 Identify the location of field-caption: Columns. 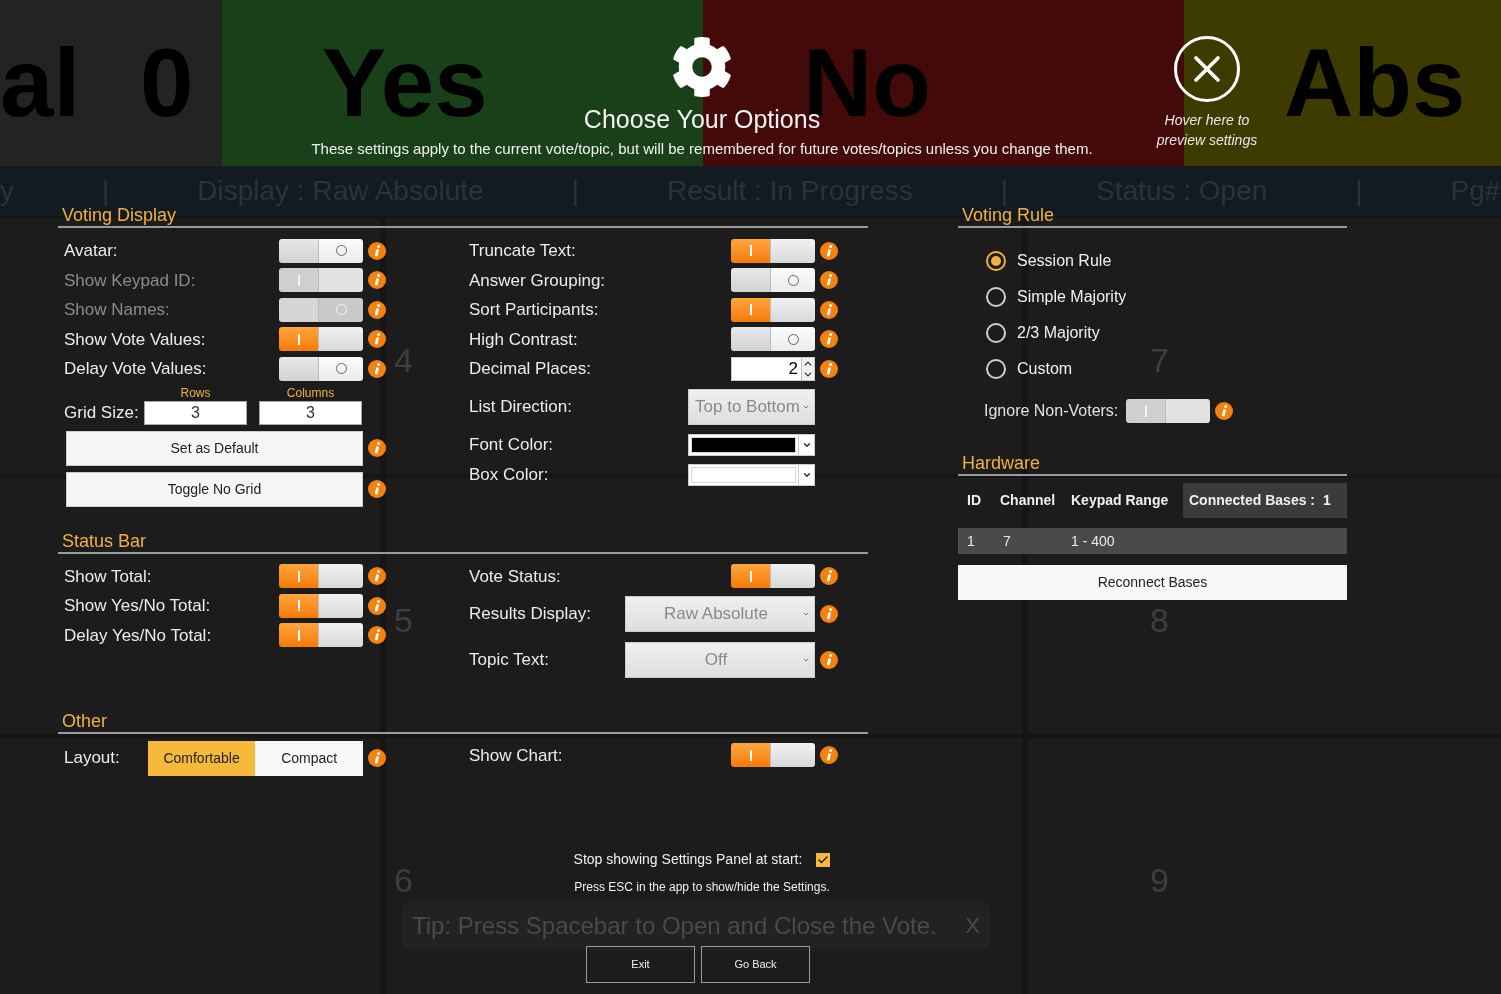
(310, 392).